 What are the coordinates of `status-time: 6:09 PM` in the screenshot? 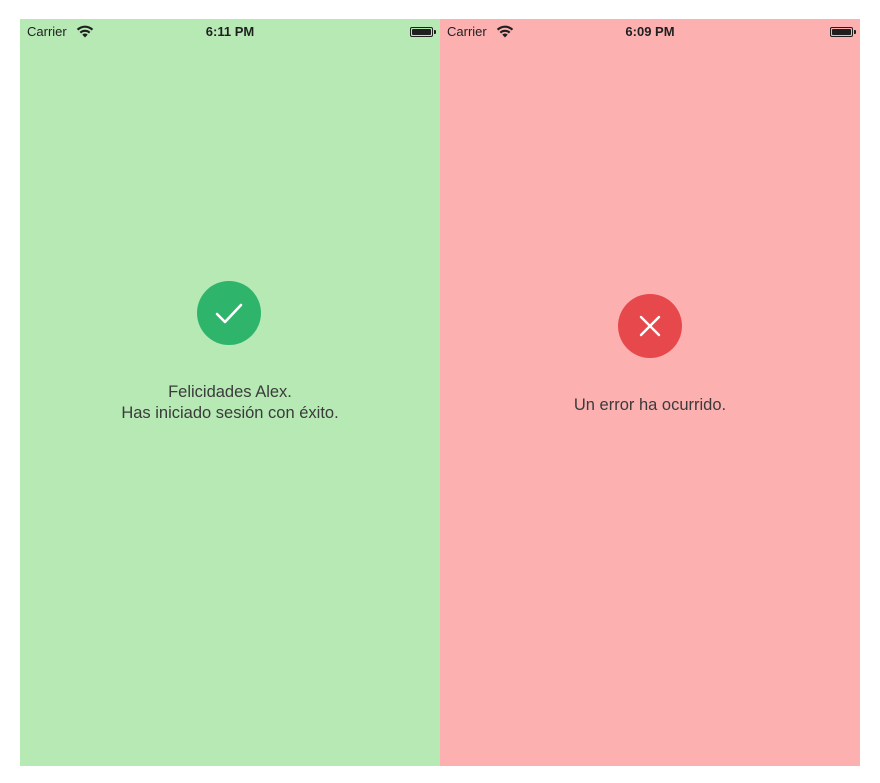 It's located at (650, 31).